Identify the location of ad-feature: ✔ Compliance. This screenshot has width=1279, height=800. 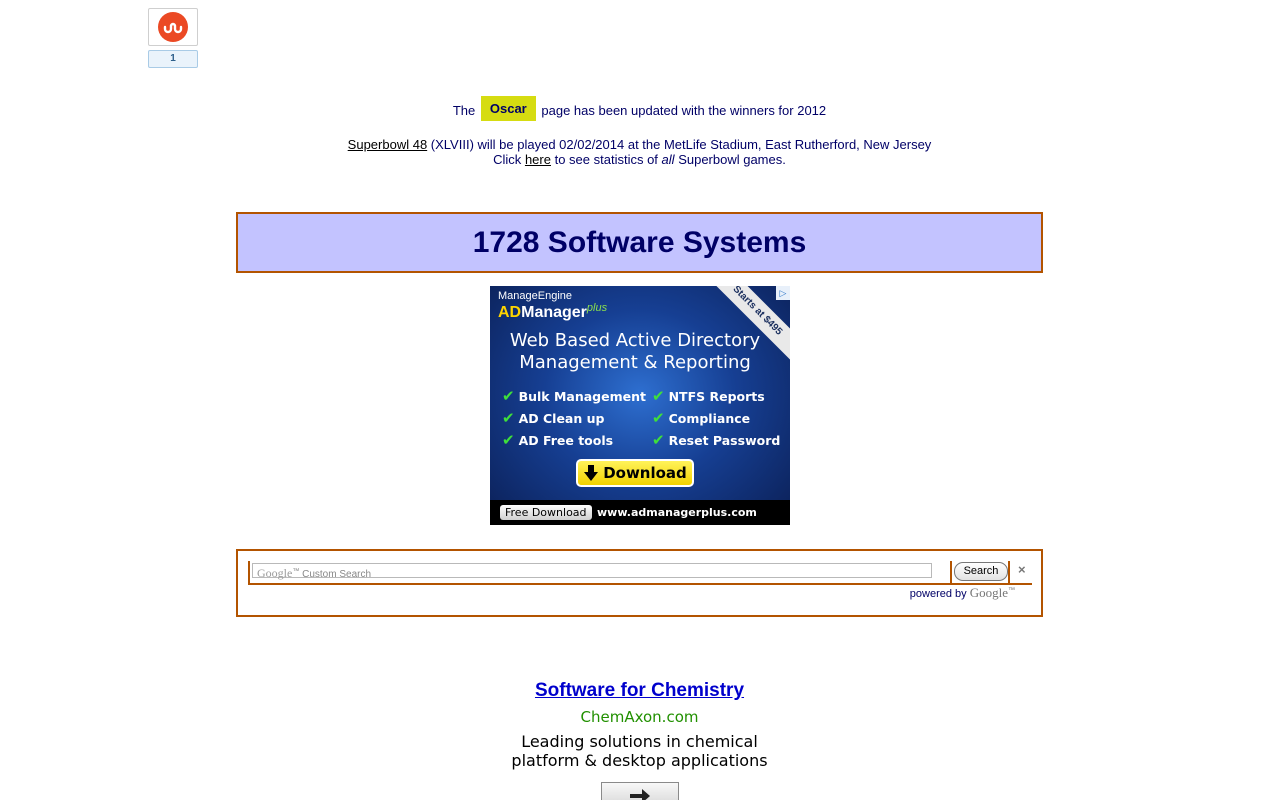
(721, 418).